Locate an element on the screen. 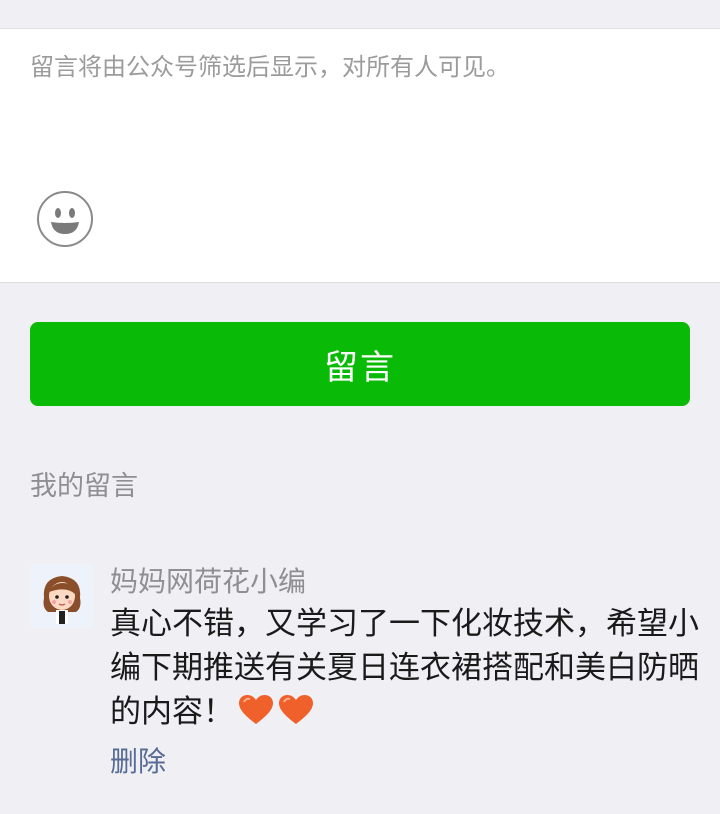 This screenshot has height=814, width=720. avatar is located at coordinates (62, 596).